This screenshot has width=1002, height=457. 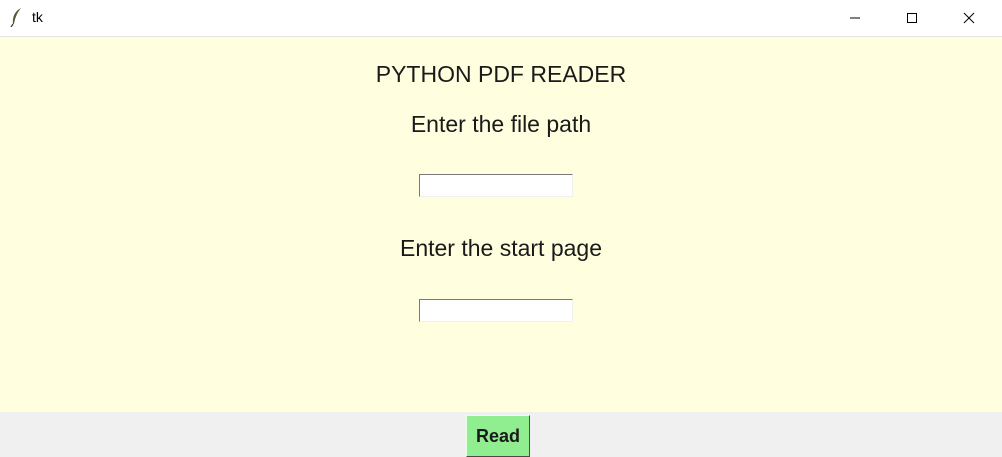 I want to click on window-title: tk, so click(x=37, y=17).